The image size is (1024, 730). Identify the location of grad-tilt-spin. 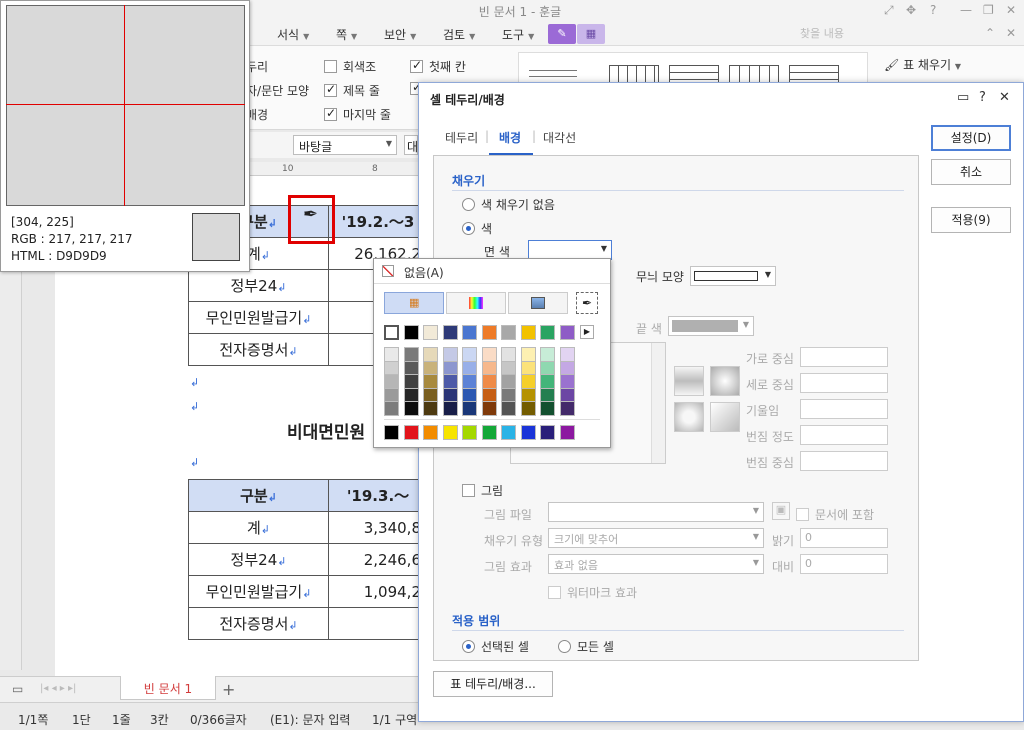
(844, 409).